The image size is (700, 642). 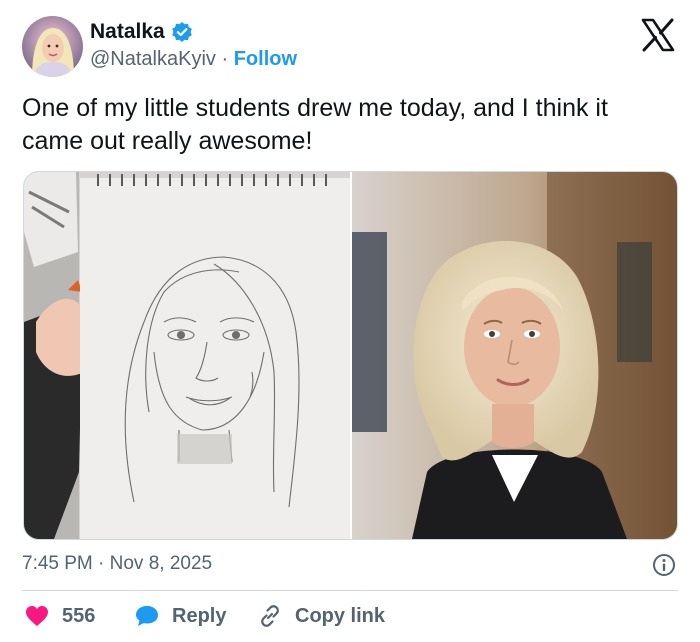 What do you see at coordinates (265, 59) in the screenshot?
I see `follow-button: Follow` at bounding box center [265, 59].